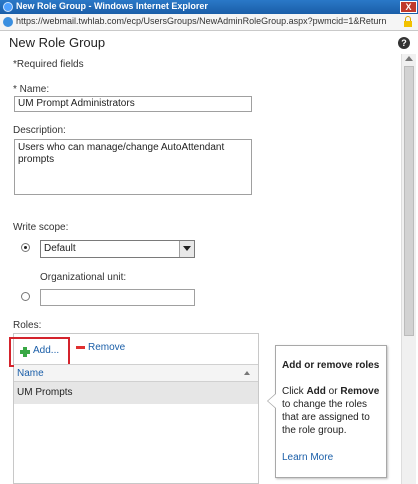 The height and width of the screenshot is (484, 418). Describe the element at coordinates (331, 365) in the screenshot. I see `callout-title: Add or remove roles` at that location.